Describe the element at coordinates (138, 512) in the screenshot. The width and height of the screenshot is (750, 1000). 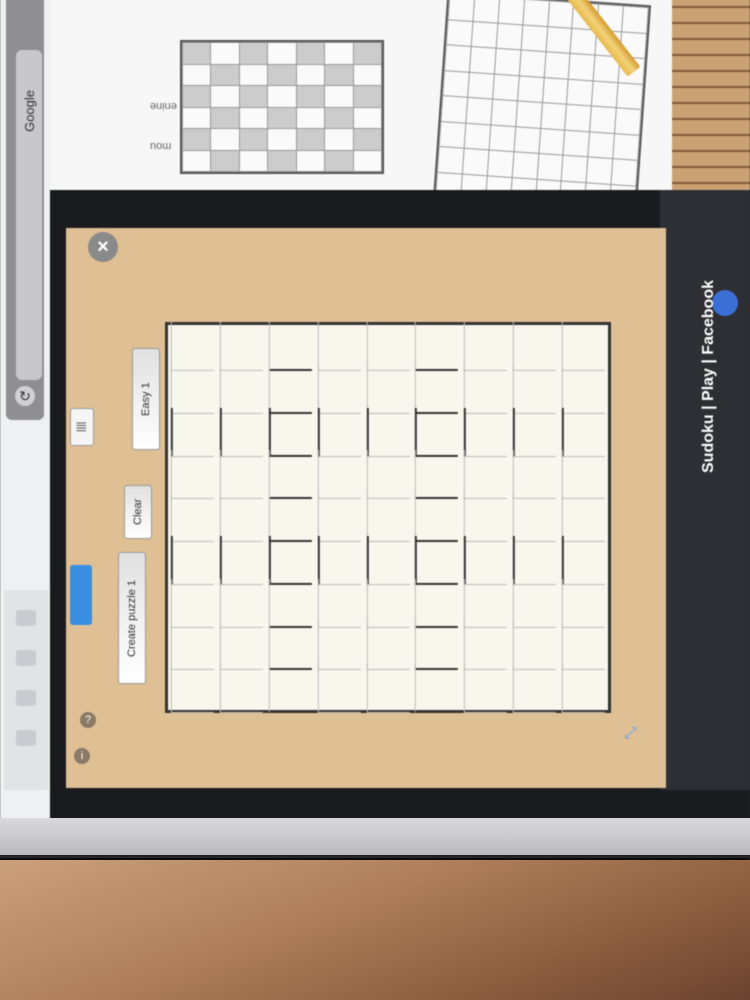
I see `clear-button: Clear` at that location.